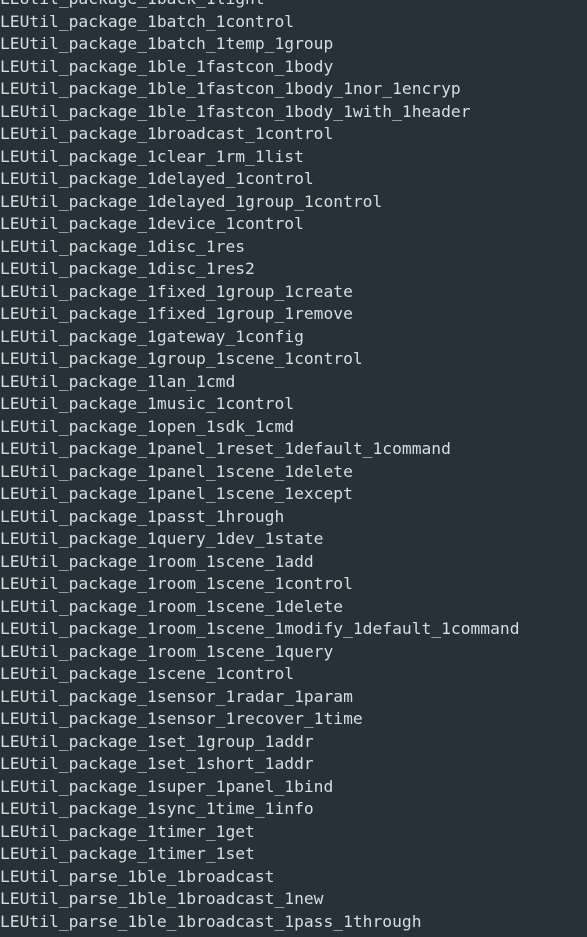 The image size is (587, 937). Describe the element at coordinates (157, 178) in the screenshot. I see `list-item: LEUtil_package_1delayed_1control` at that location.